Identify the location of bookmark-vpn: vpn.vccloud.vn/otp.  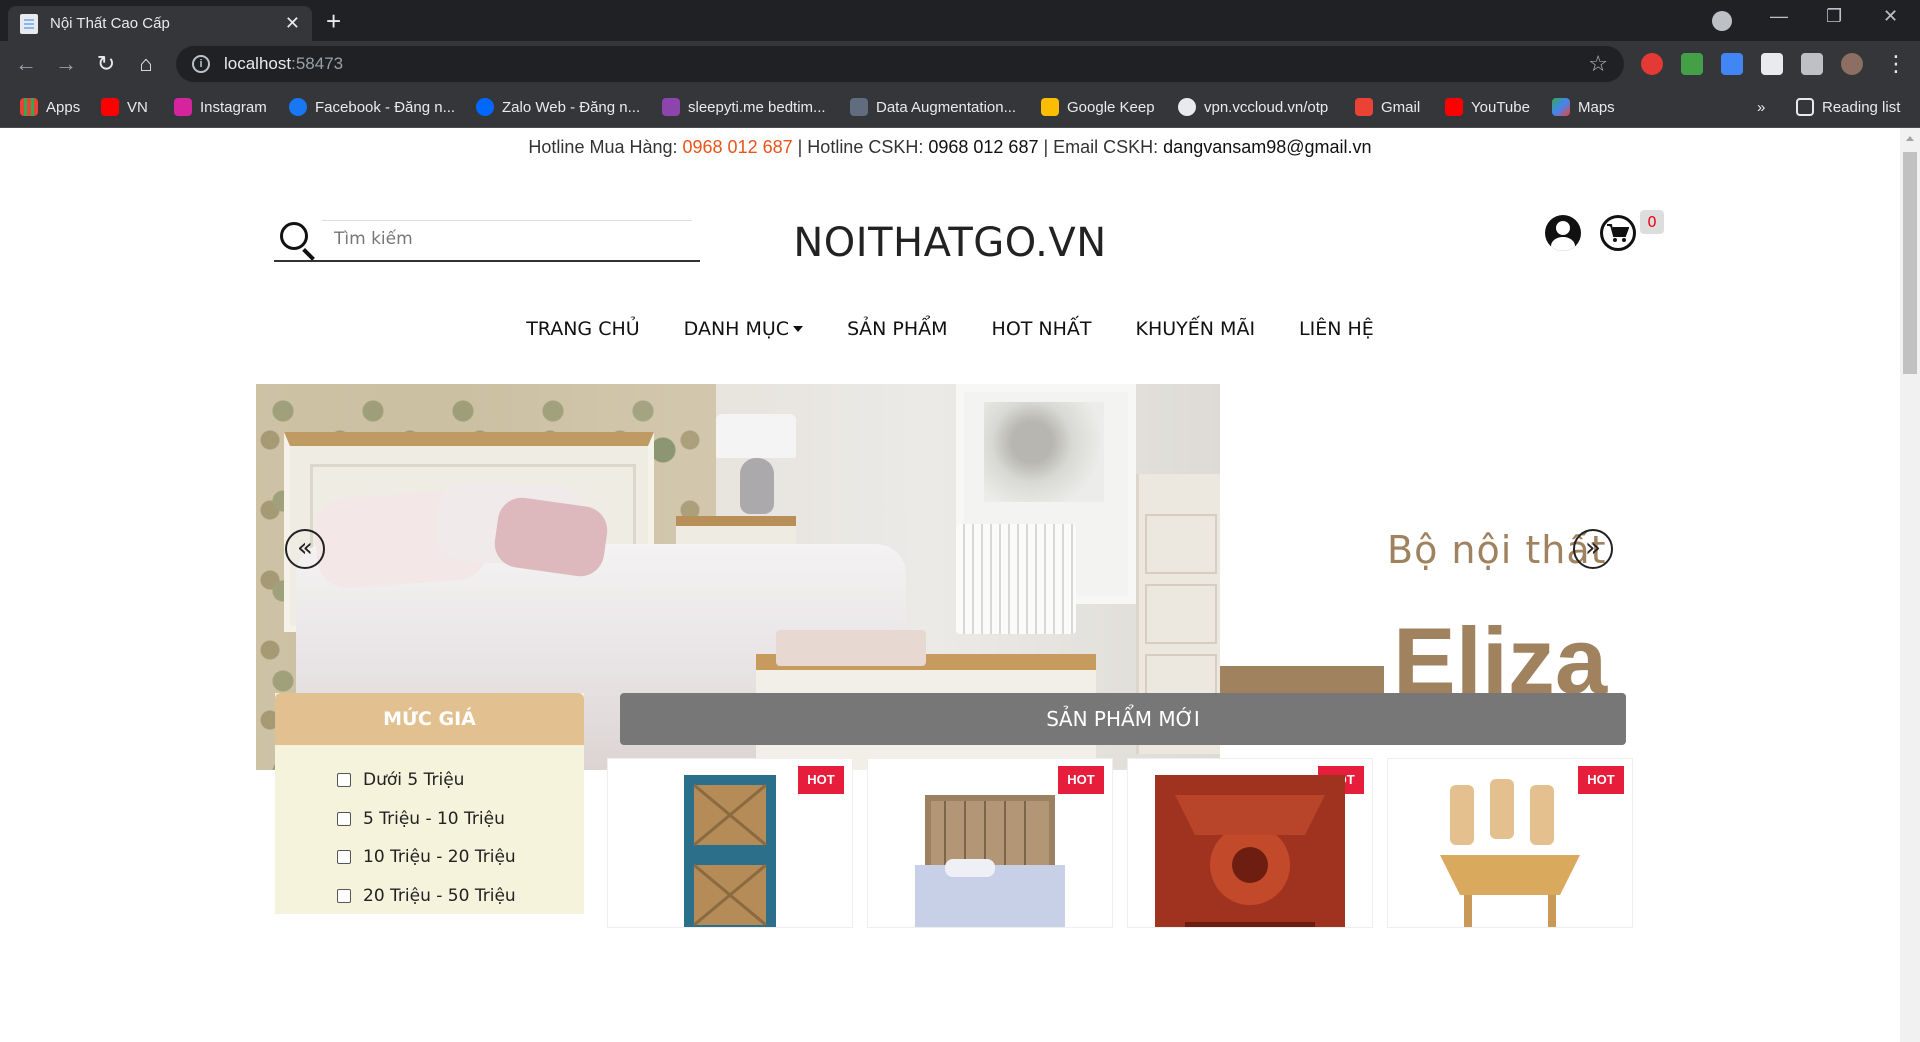
(1253, 107).